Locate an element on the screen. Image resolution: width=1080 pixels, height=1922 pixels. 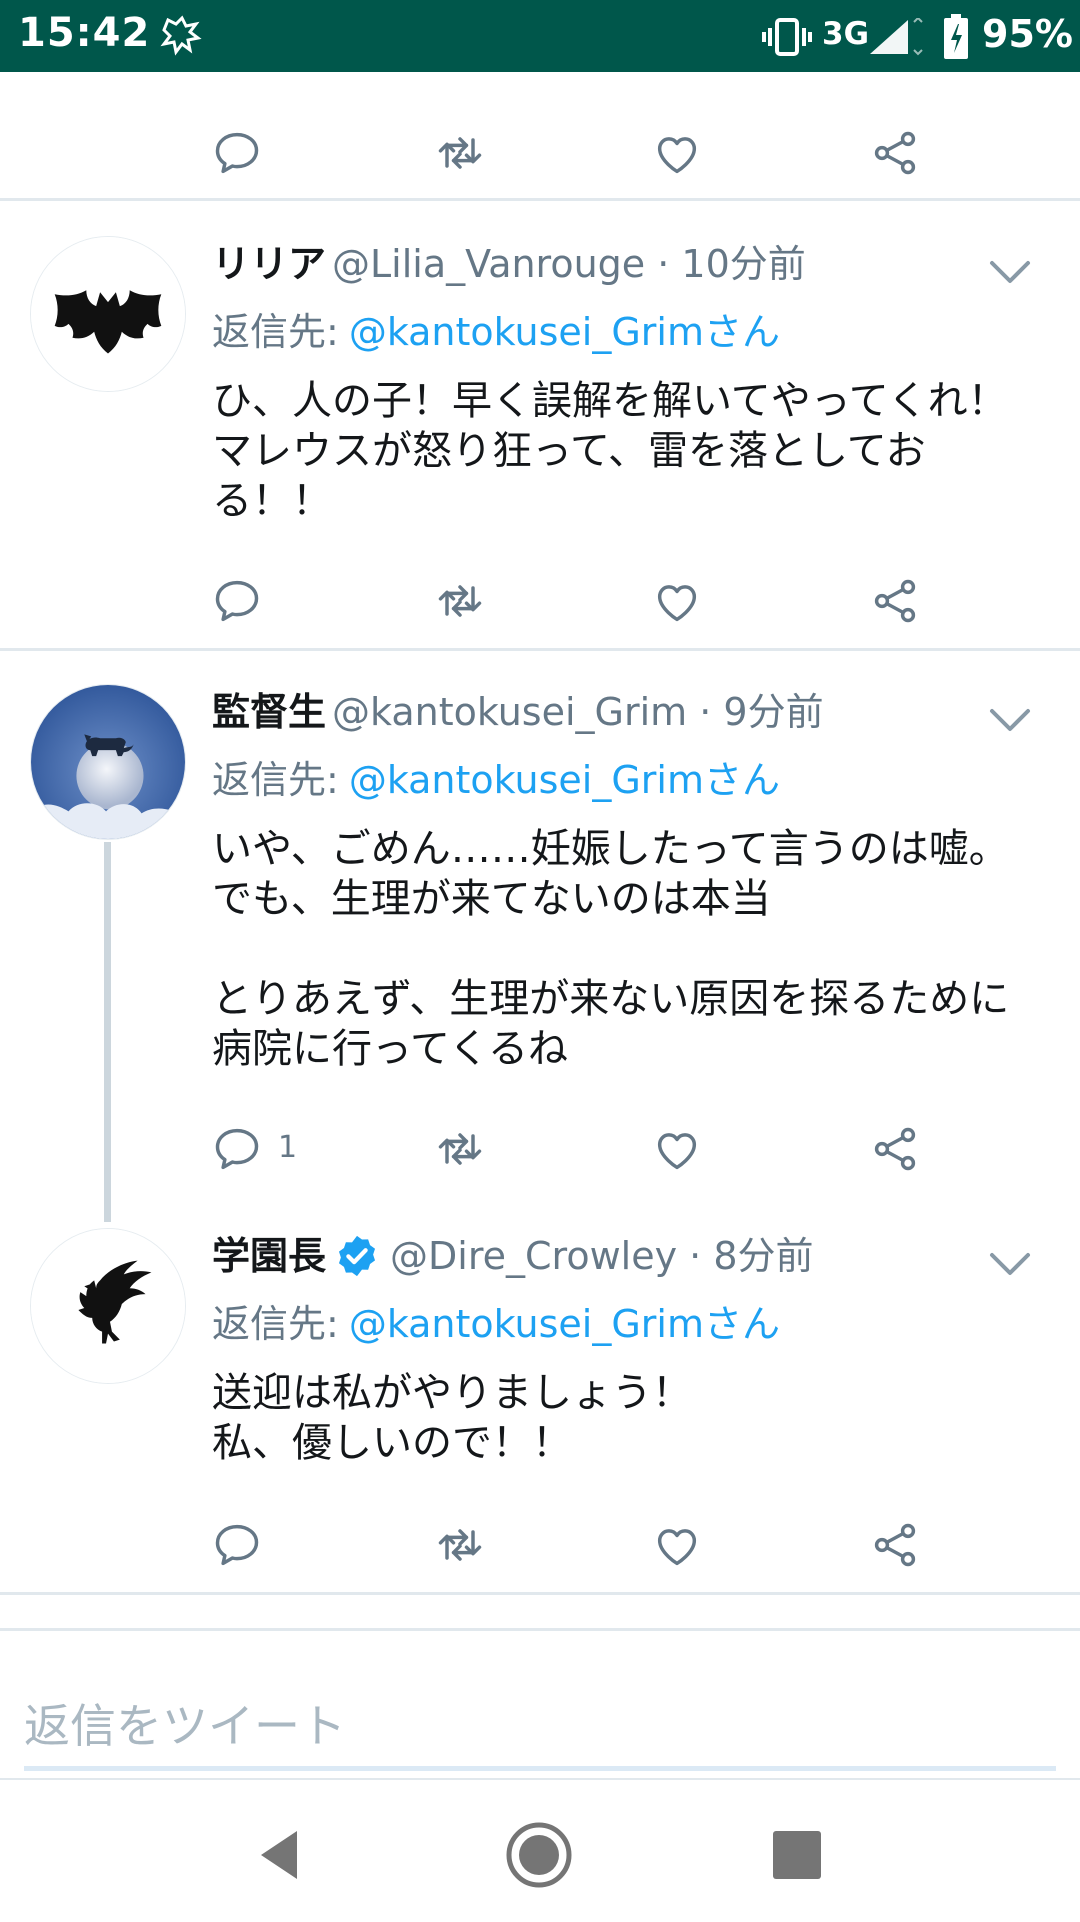
status-time: 15:42 is located at coordinates (84, 33).